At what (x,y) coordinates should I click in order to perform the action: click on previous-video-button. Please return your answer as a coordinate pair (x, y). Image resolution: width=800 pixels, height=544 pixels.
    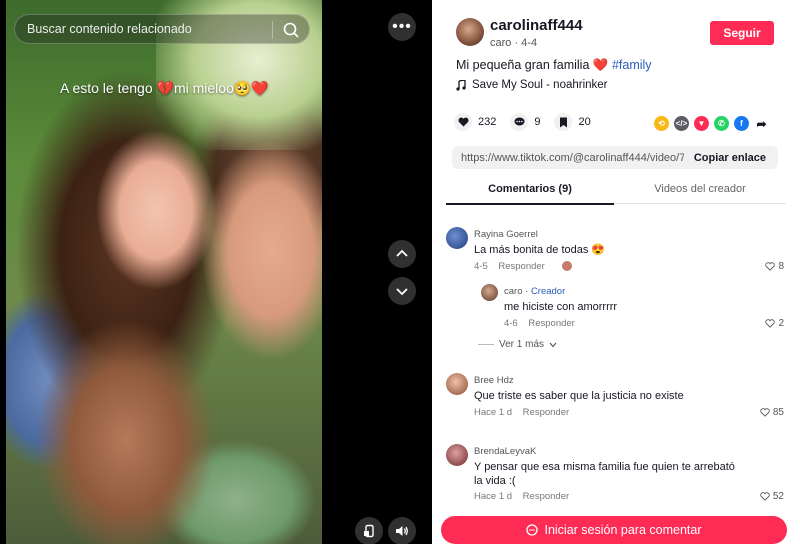
    Looking at the image, I should click on (402, 254).